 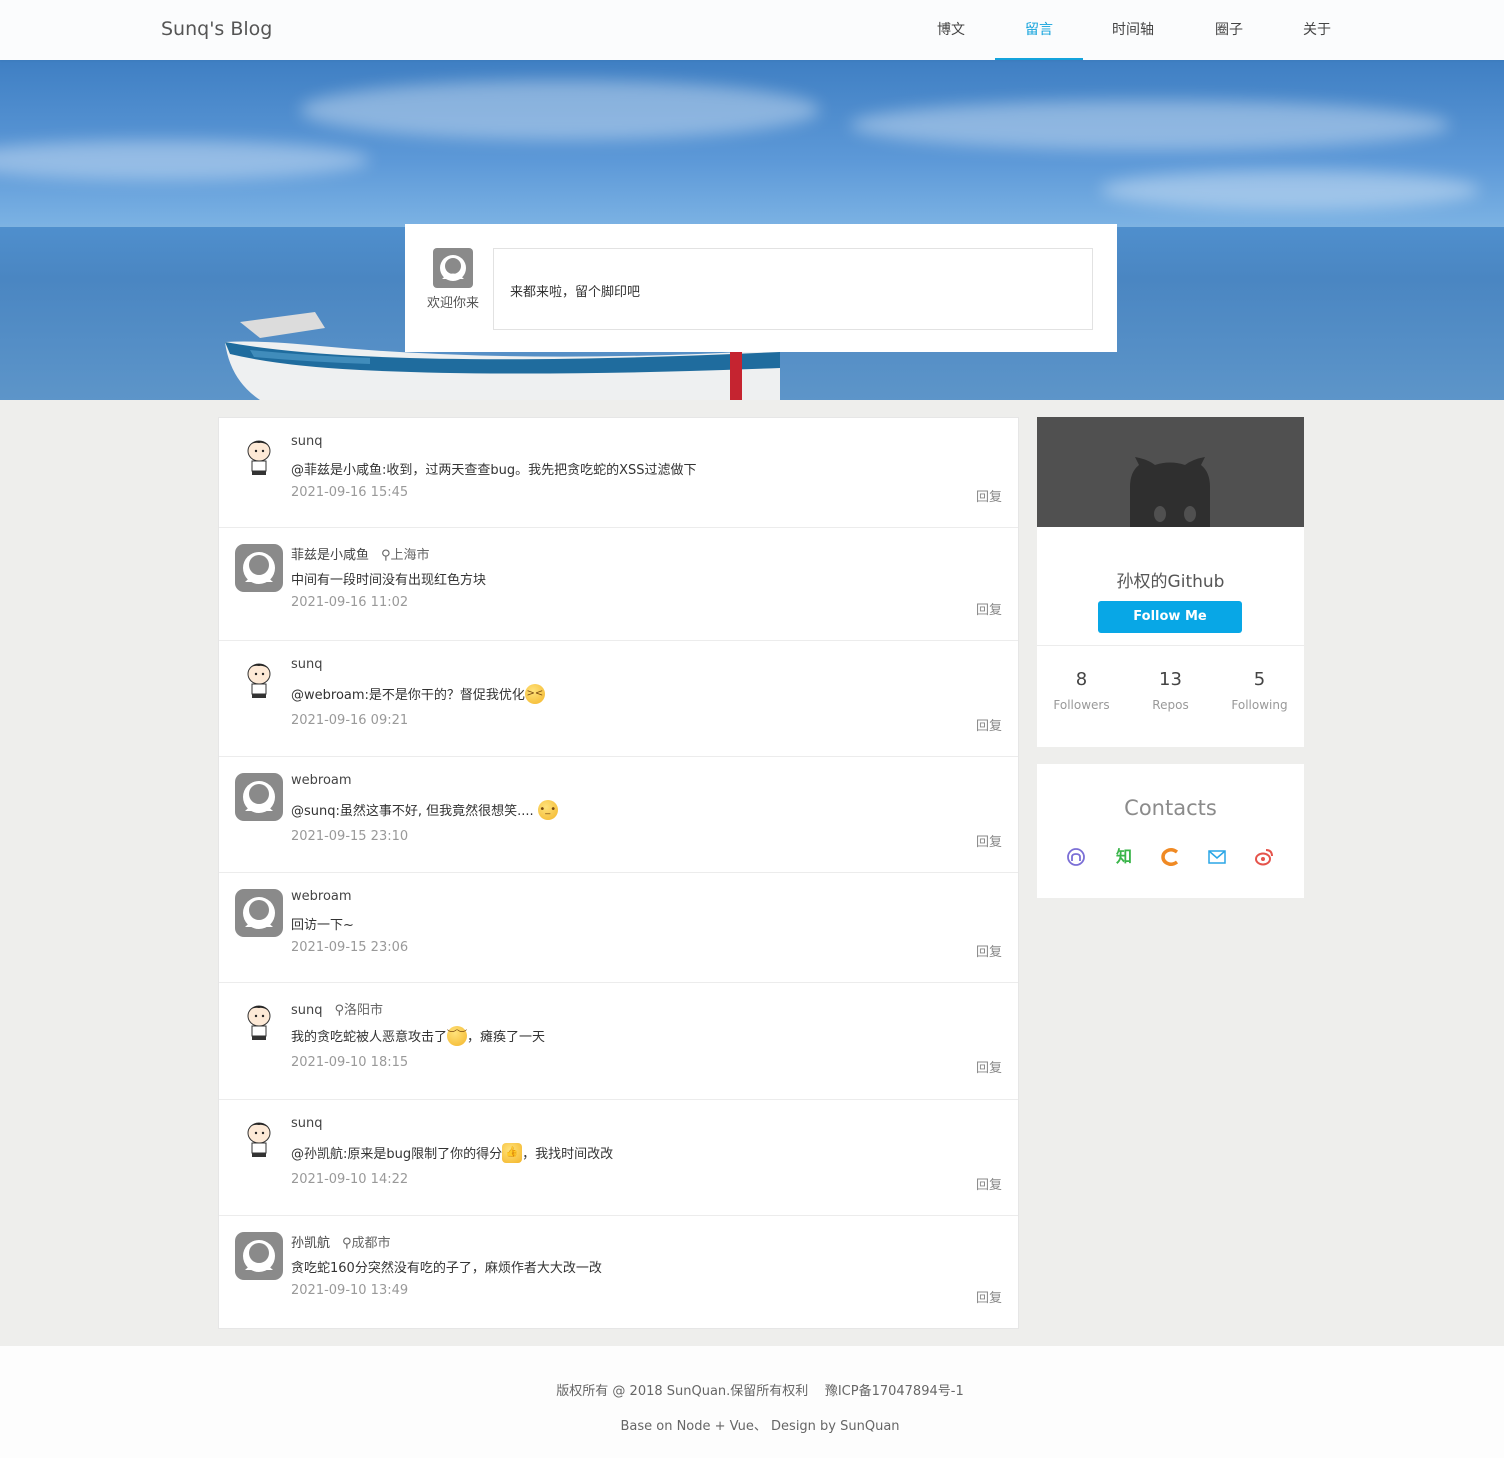 What do you see at coordinates (1170, 617) in the screenshot?
I see `follow-me-button: Follow Me` at bounding box center [1170, 617].